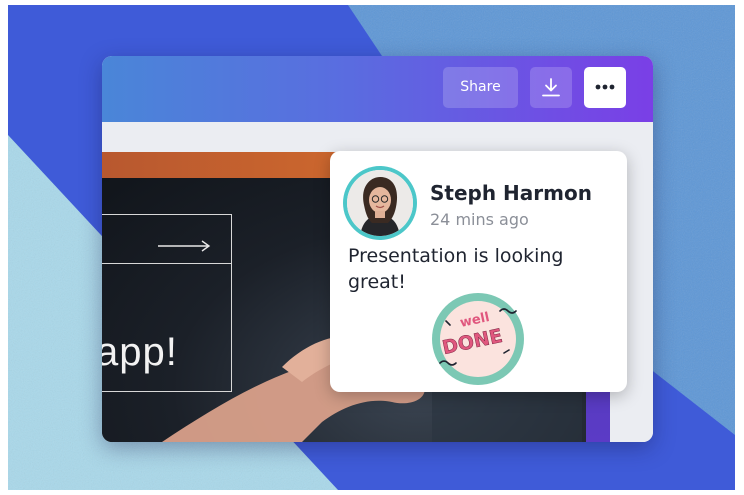  Describe the element at coordinates (511, 193) in the screenshot. I see `comment-author: Steph Harmon` at that location.